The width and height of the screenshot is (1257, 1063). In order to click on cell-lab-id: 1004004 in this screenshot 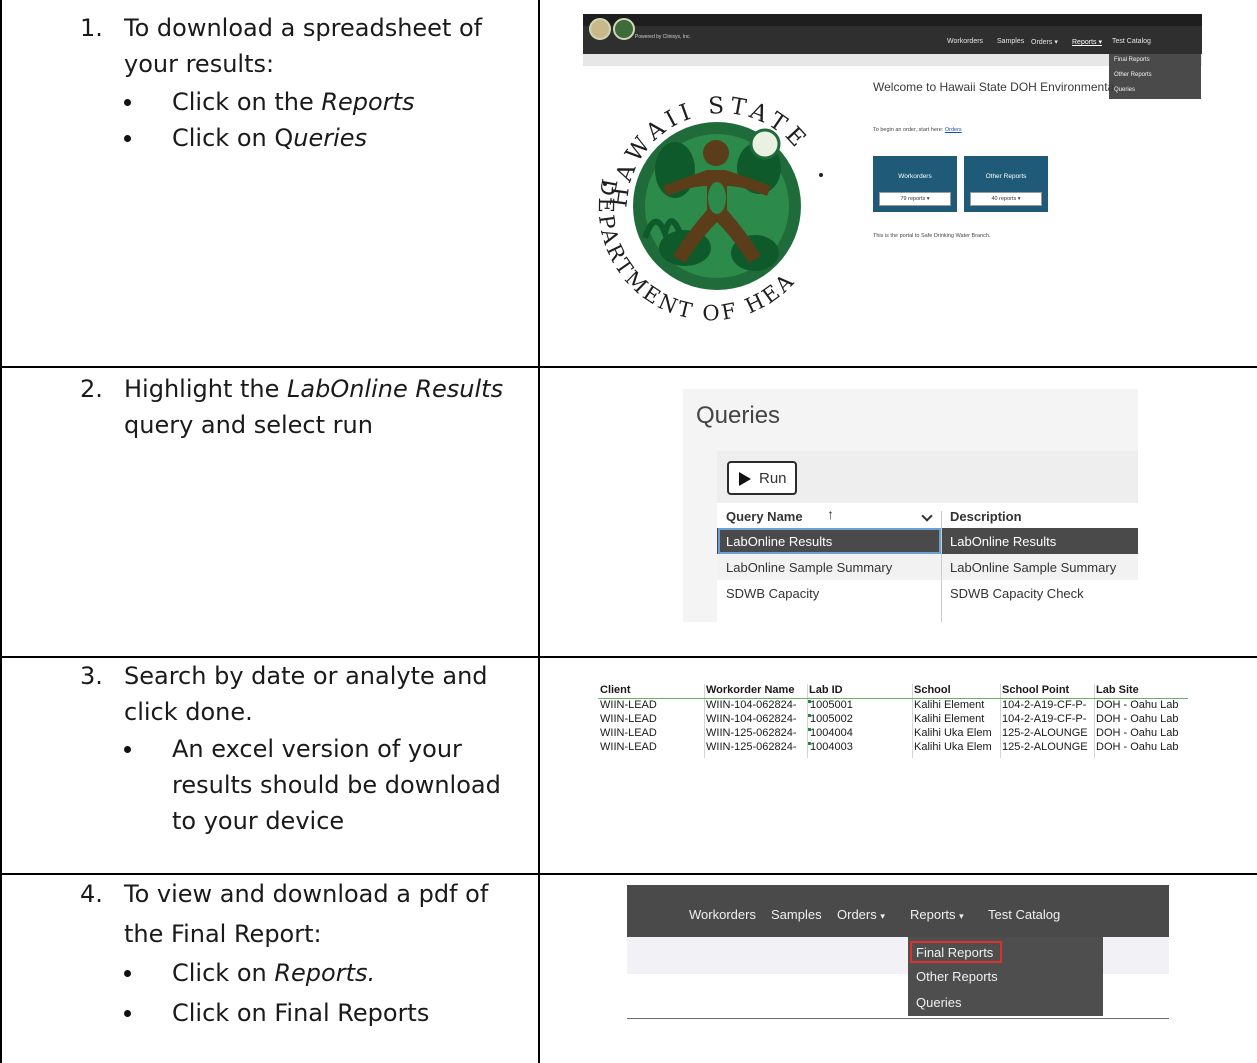, I will do `click(831, 733)`.